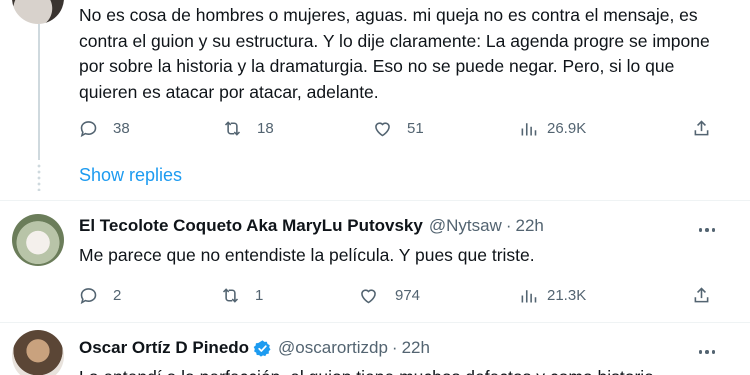 The width and height of the screenshot is (750, 375). Describe the element at coordinates (415, 128) in the screenshot. I see `like-count: 51` at that location.